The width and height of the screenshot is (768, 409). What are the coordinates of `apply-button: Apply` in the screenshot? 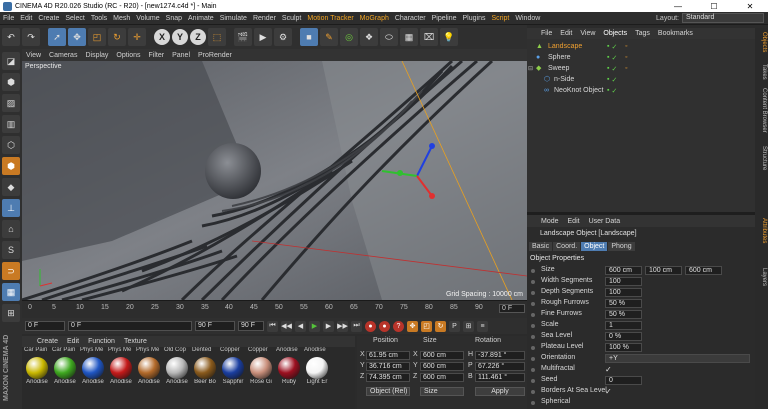 It's located at (500, 391).